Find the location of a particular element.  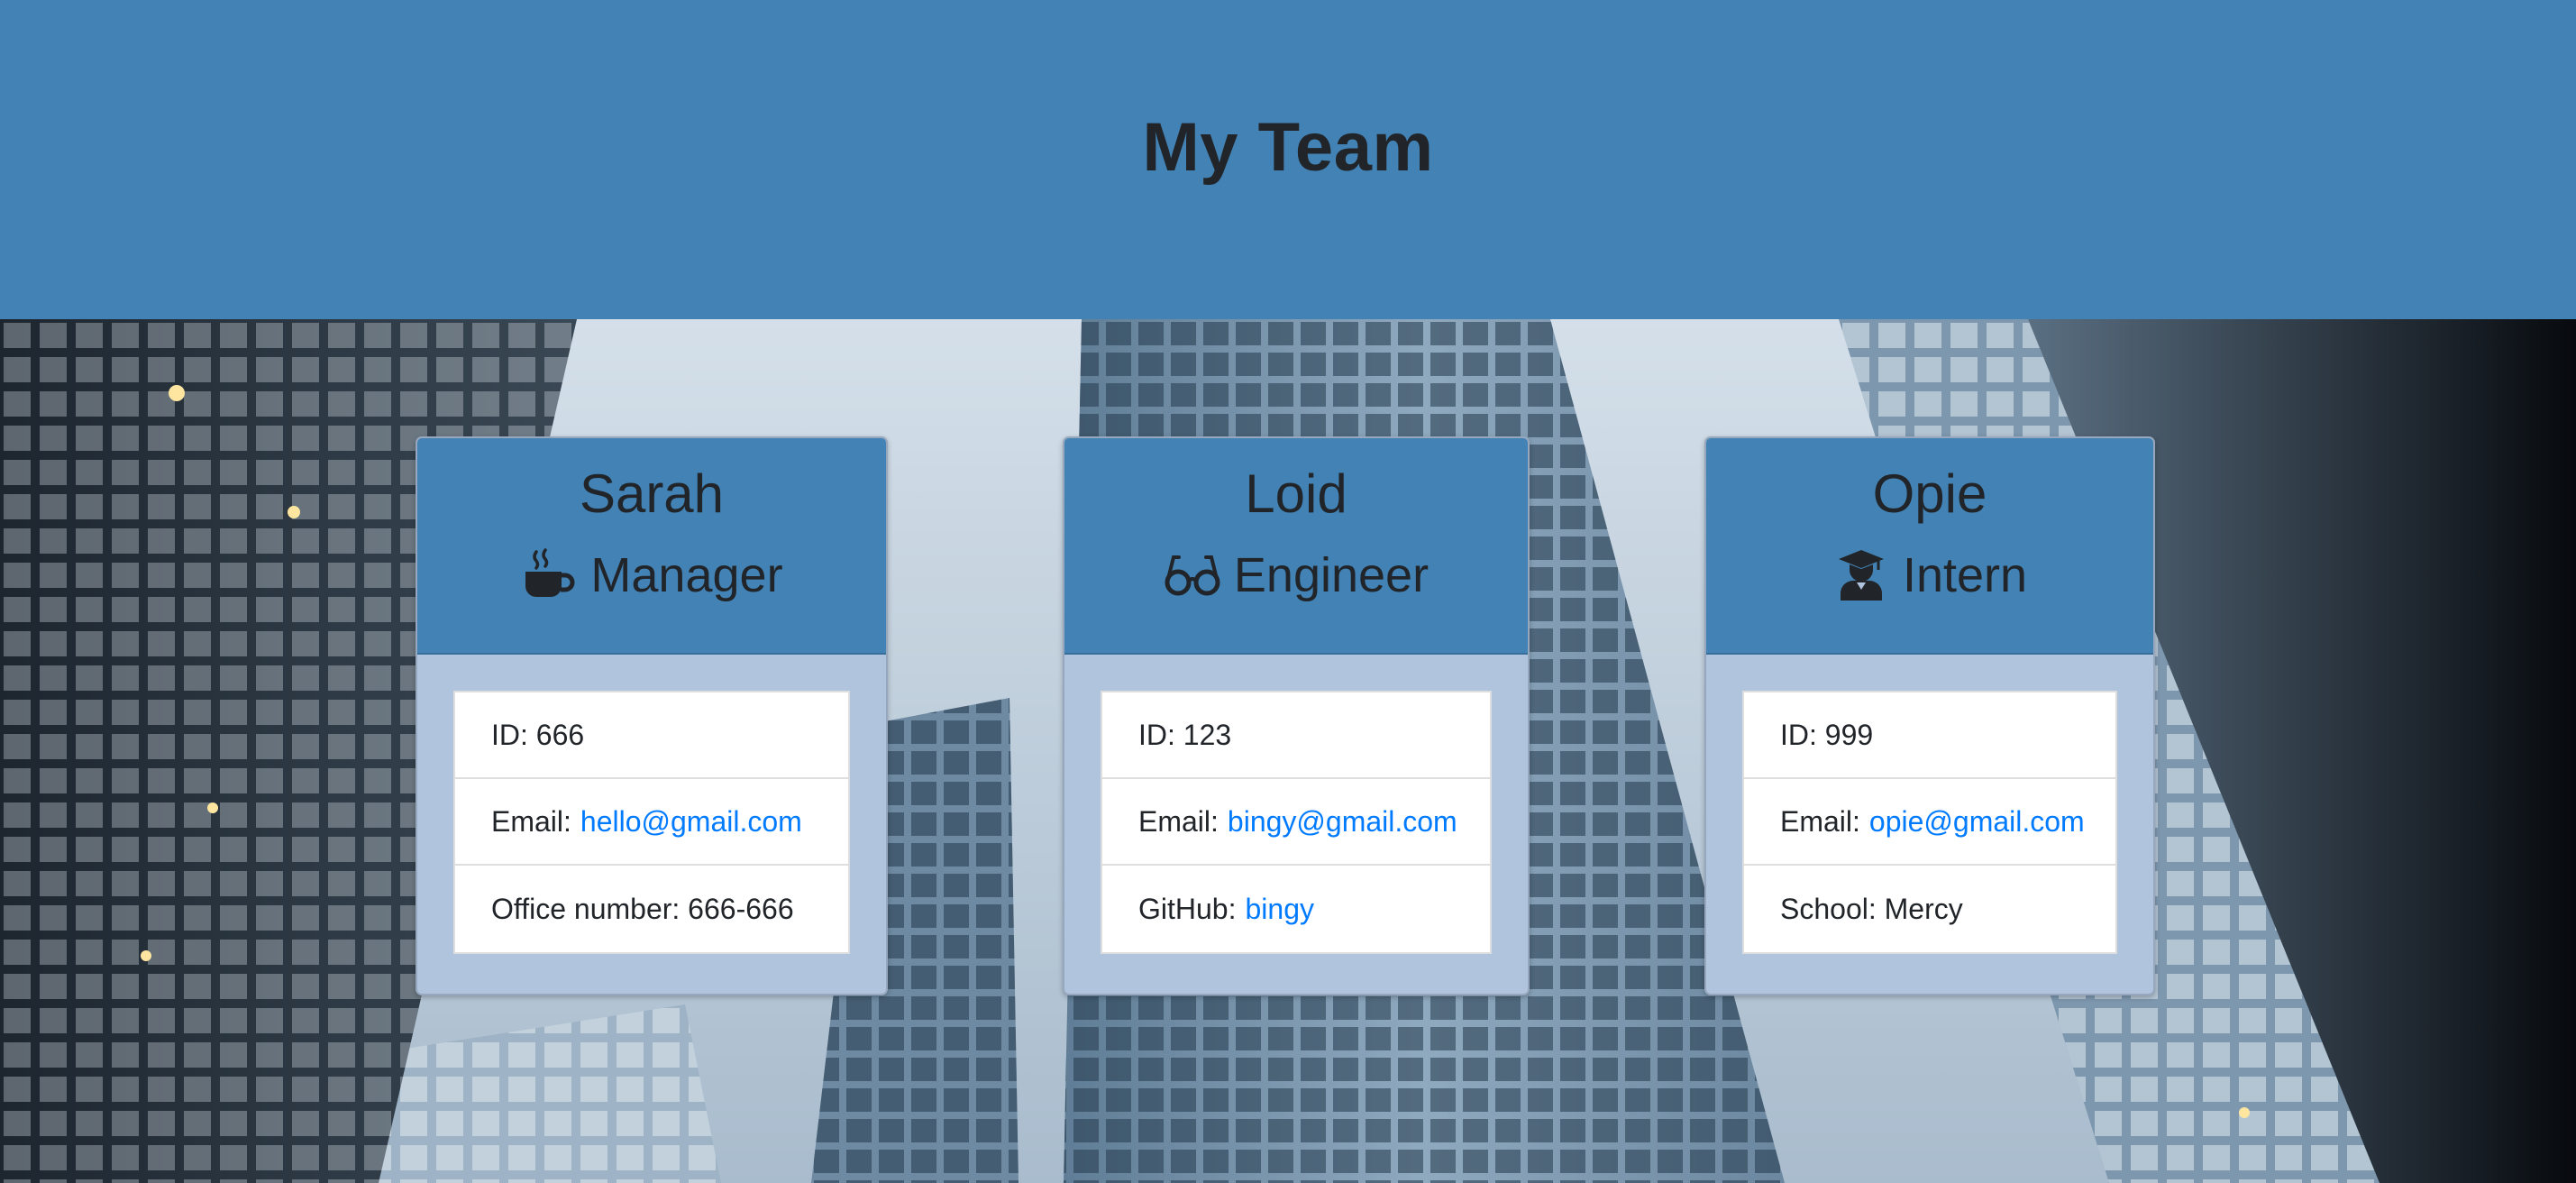

list-item-email: Email: opie@gmail.com is located at coordinates (1929, 822).